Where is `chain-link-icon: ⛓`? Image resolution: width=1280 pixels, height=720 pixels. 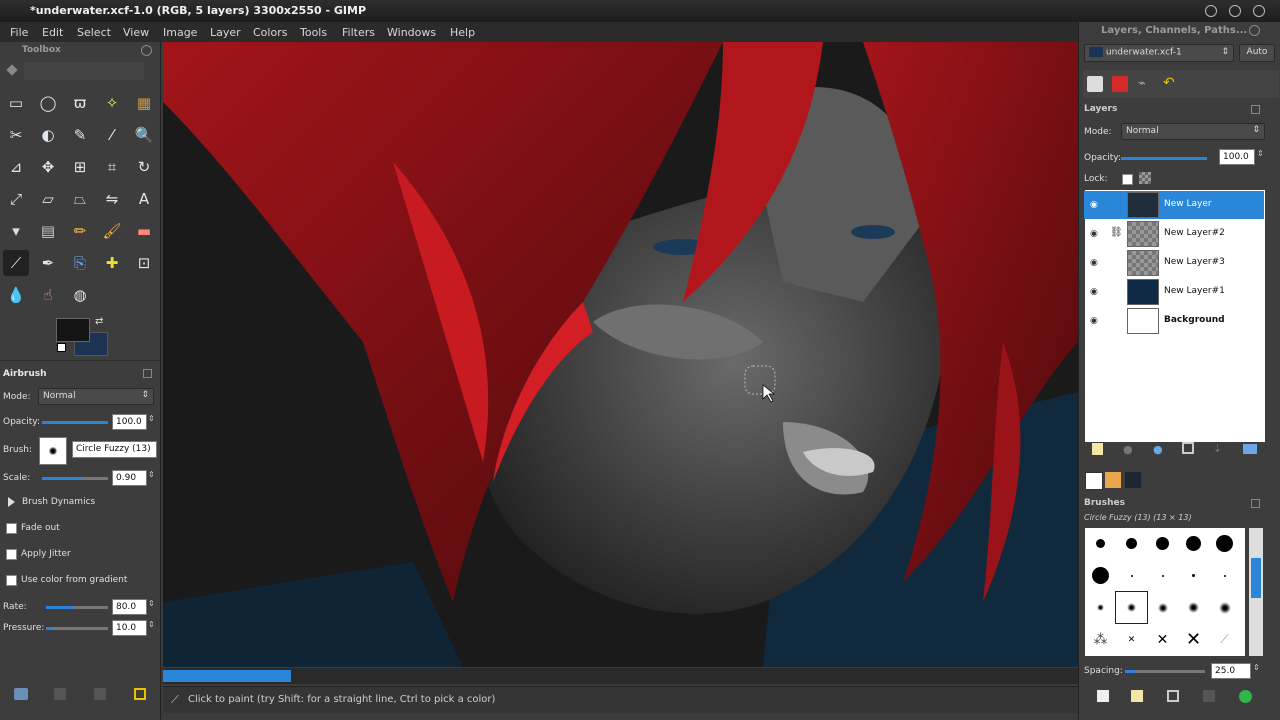 chain-link-icon: ⛓ is located at coordinates (1116, 232).